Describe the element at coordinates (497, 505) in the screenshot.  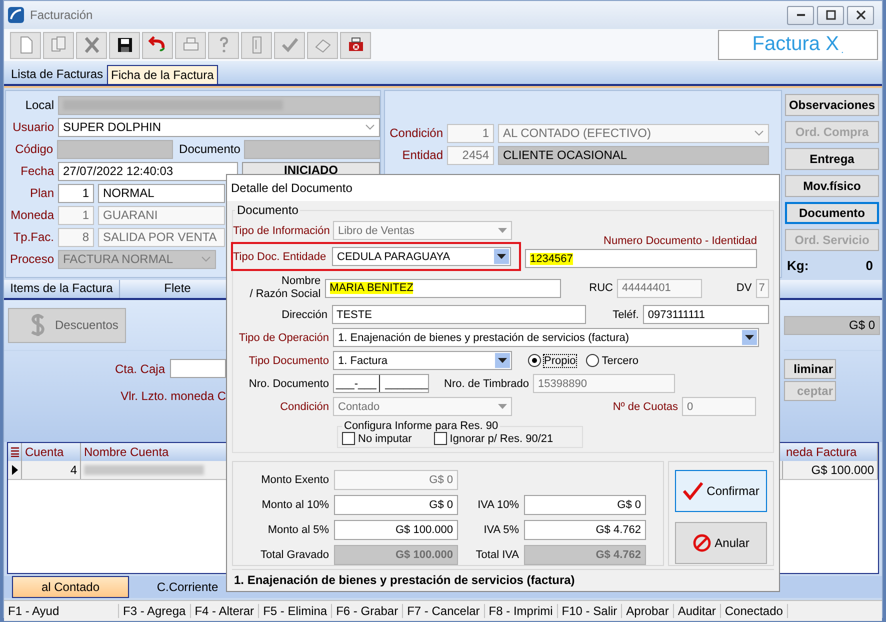
I see `field-label: IVA 10%` at that location.